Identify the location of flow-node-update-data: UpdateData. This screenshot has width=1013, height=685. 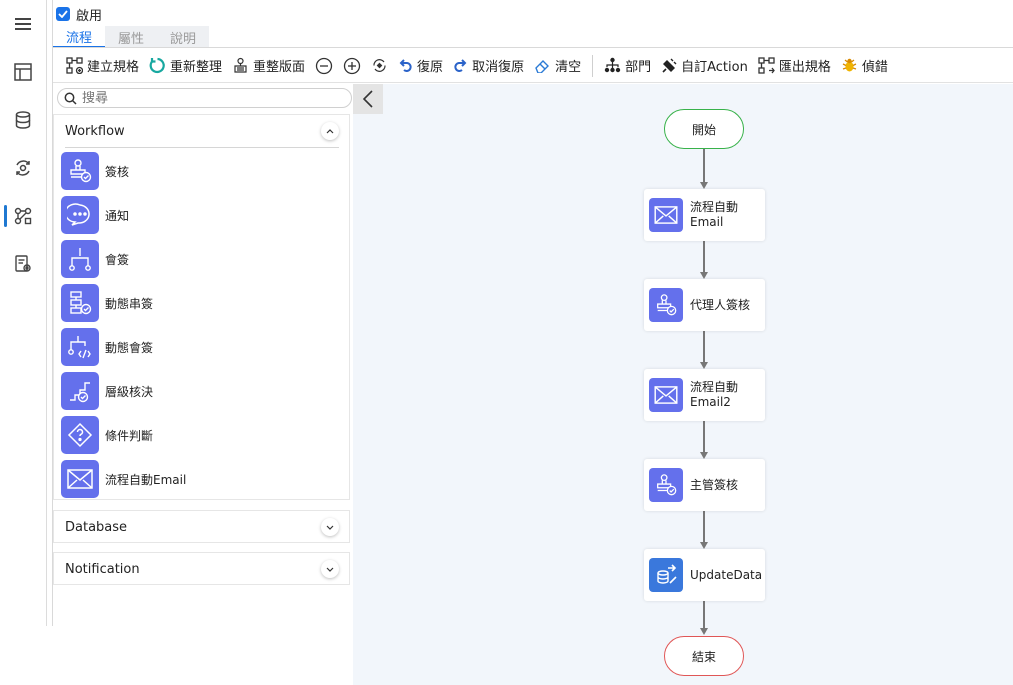
(704, 575).